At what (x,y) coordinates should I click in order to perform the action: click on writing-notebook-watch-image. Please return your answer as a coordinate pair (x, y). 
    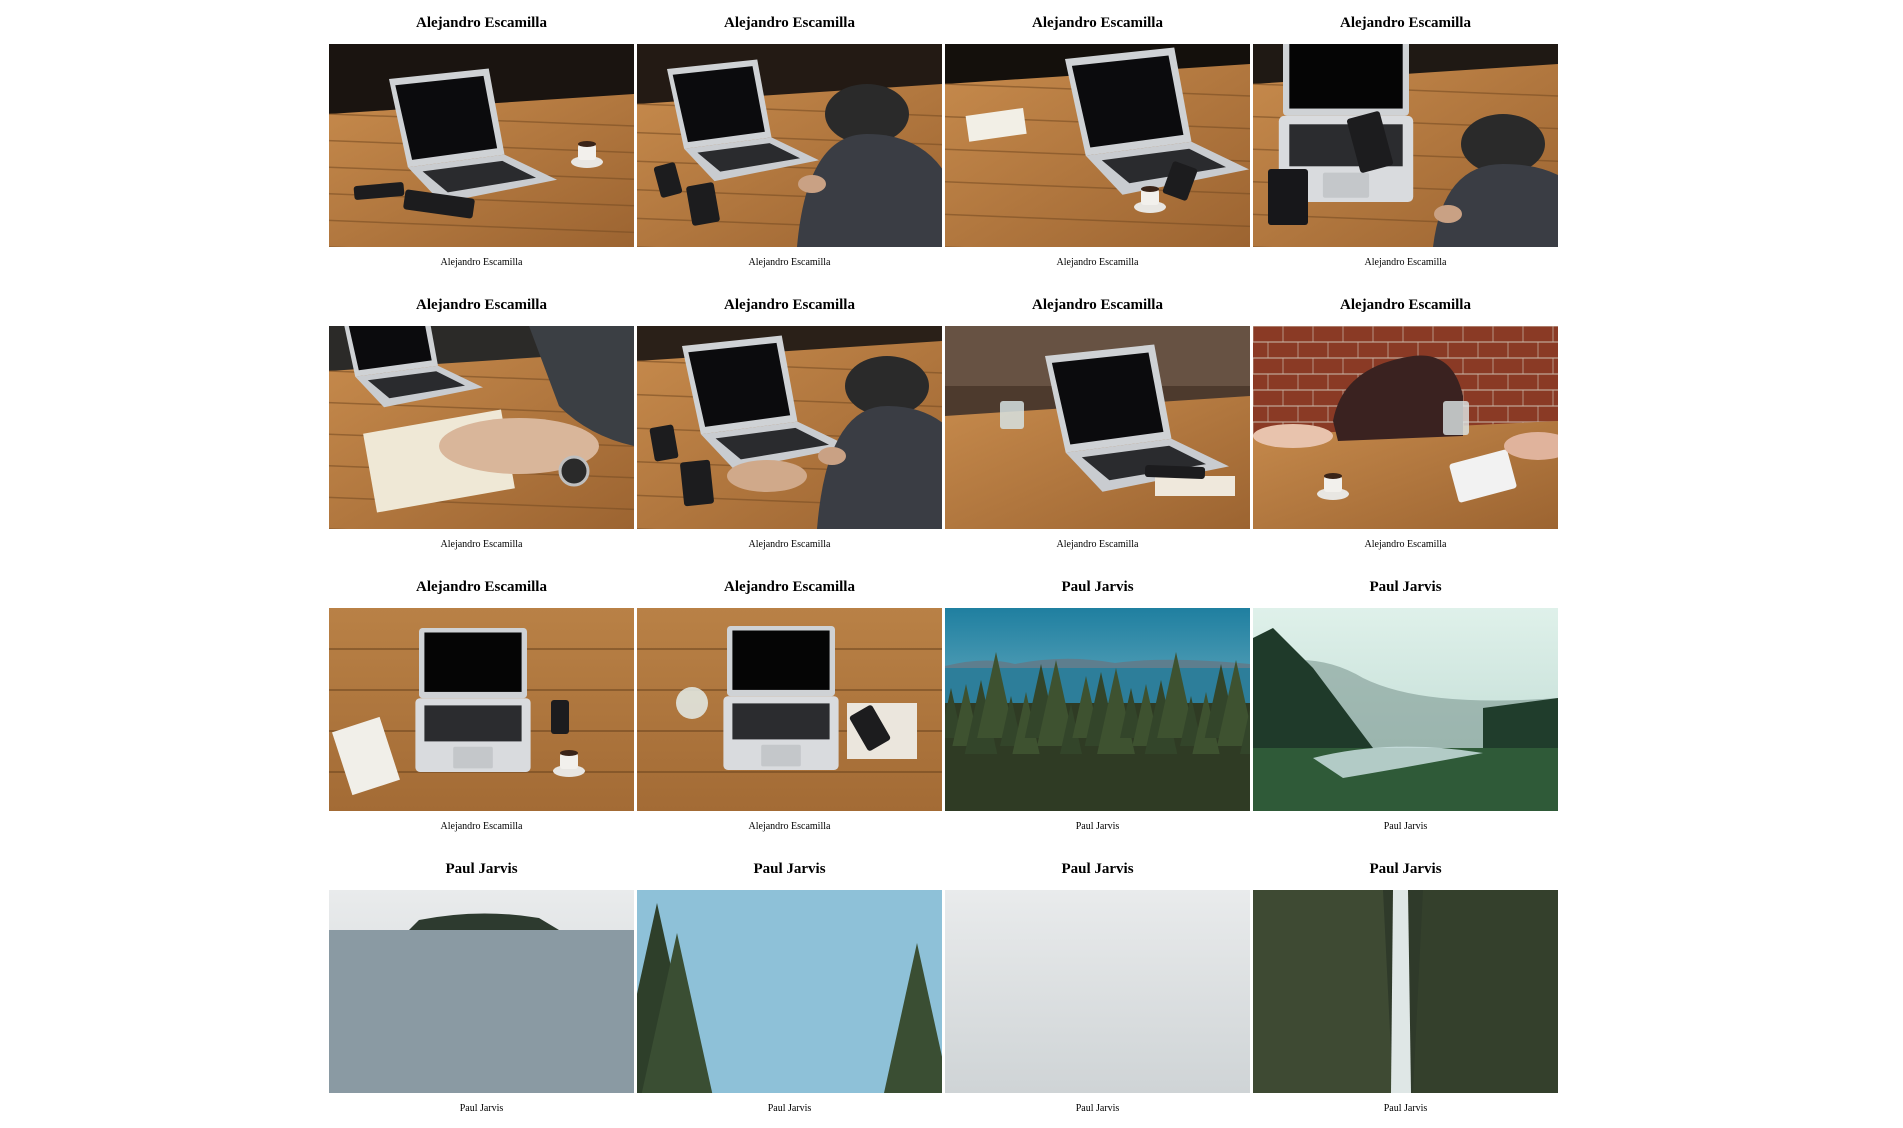
    Looking at the image, I should click on (481, 427).